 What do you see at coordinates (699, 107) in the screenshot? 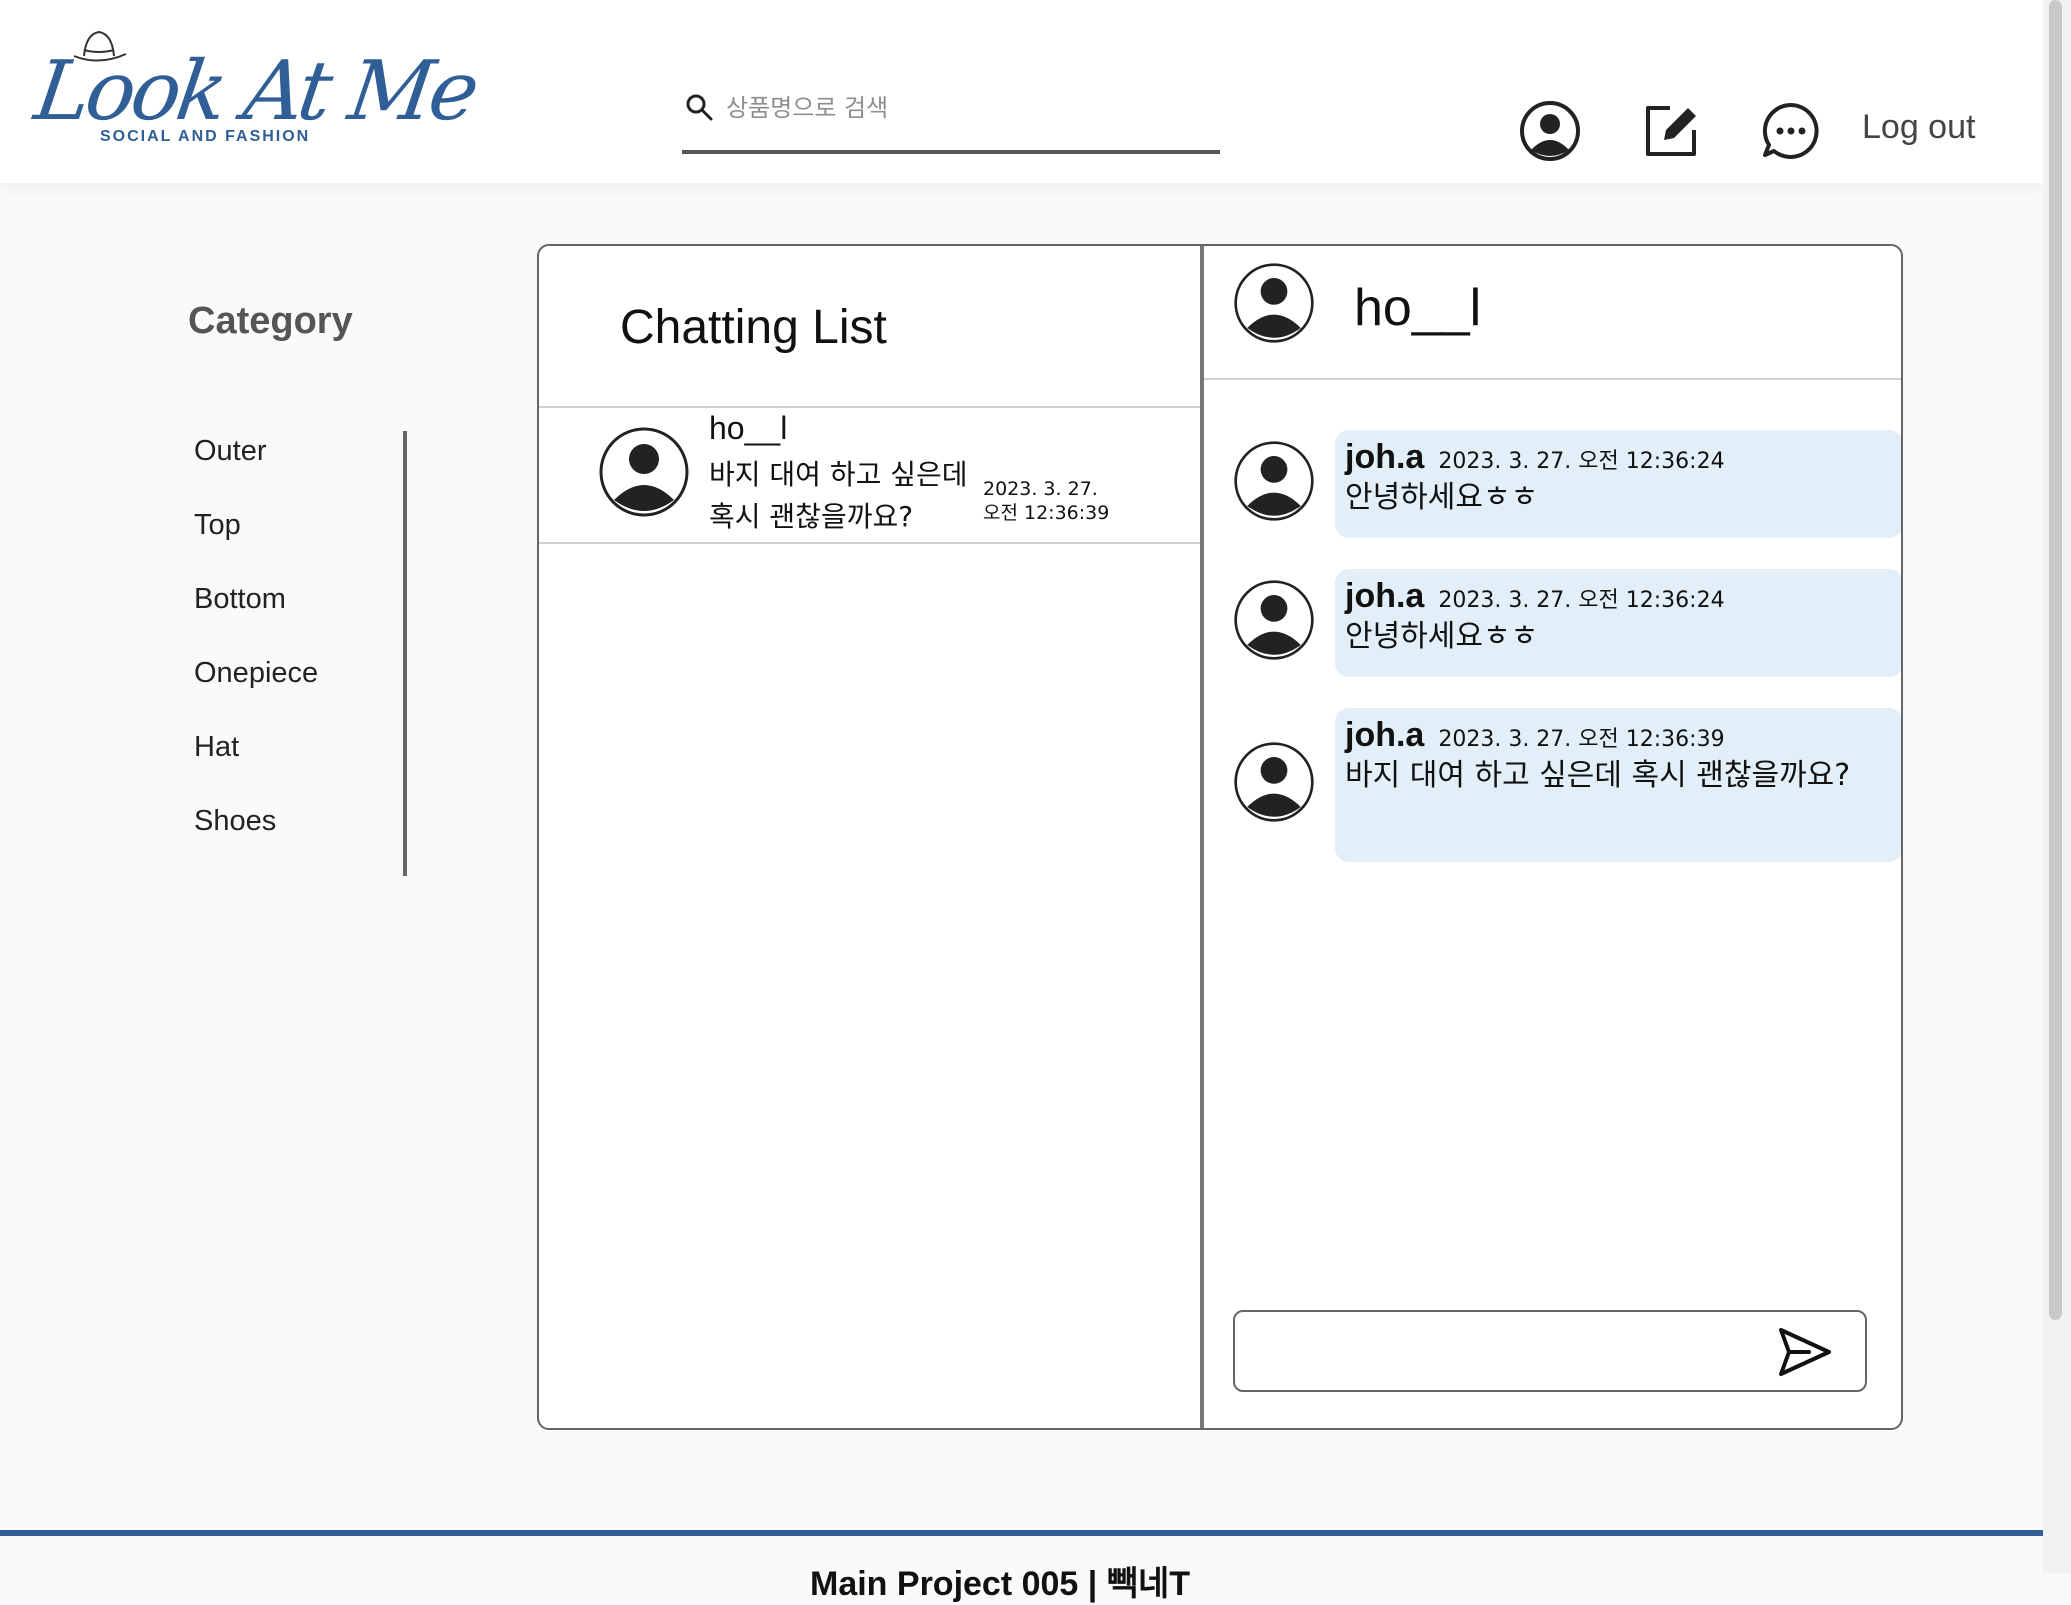
I see `search-icon` at bounding box center [699, 107].